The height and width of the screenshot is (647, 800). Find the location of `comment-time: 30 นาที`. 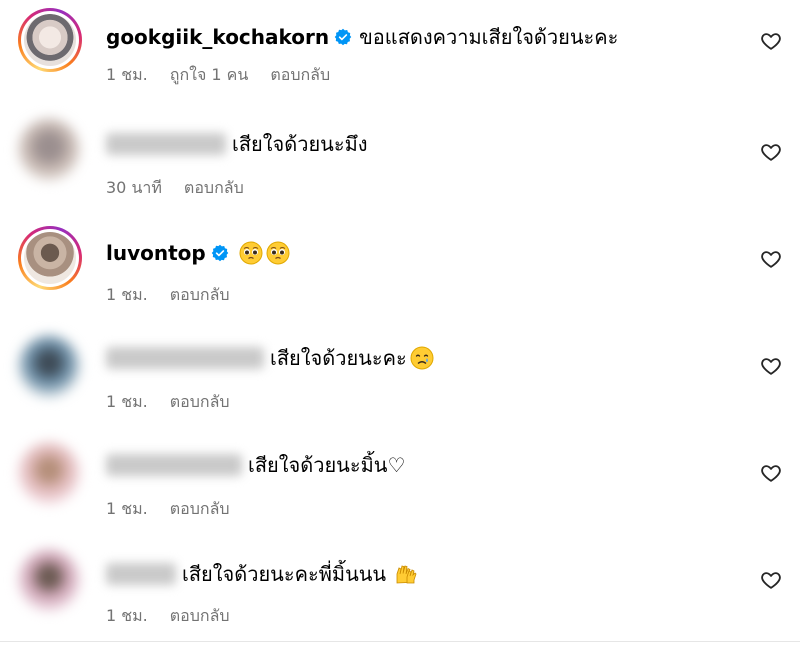

comment-time: 30 นาที is located at coordinates (134, 187).